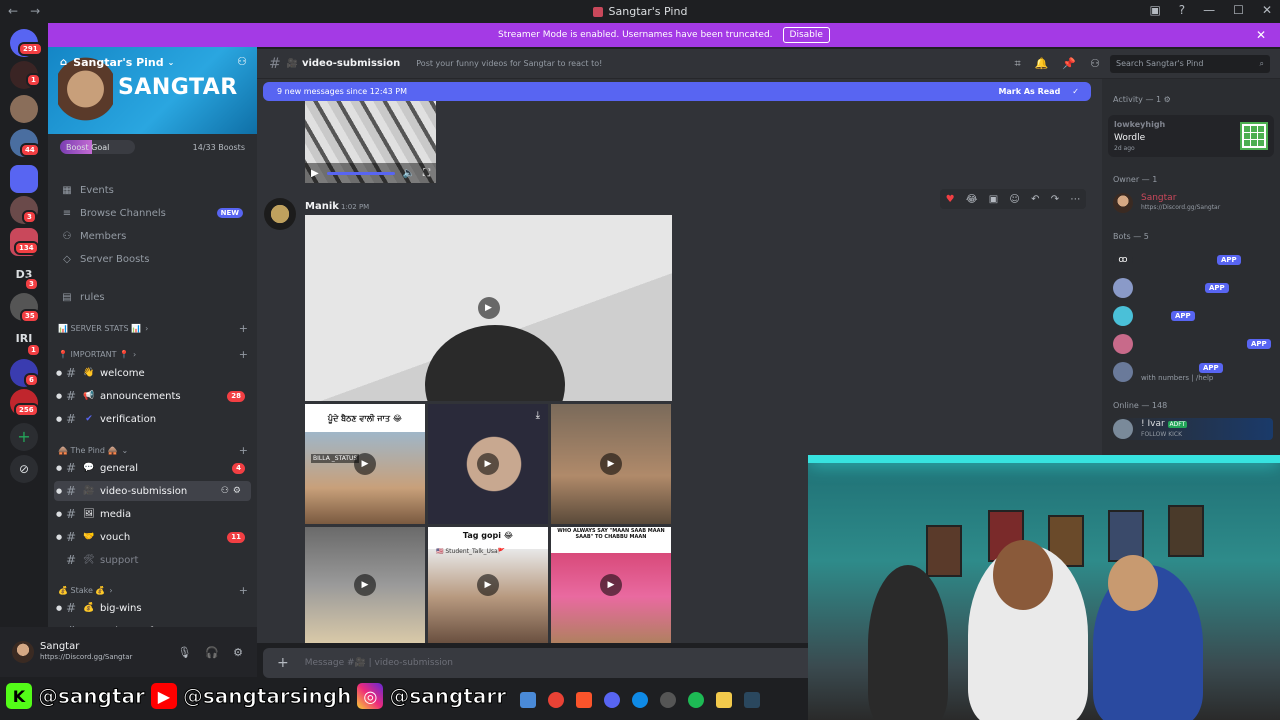  What do you see at coordinates (242, 61) in the screenshot?
I see `invite-icon: ⚇` at bounding box center [242, 61].